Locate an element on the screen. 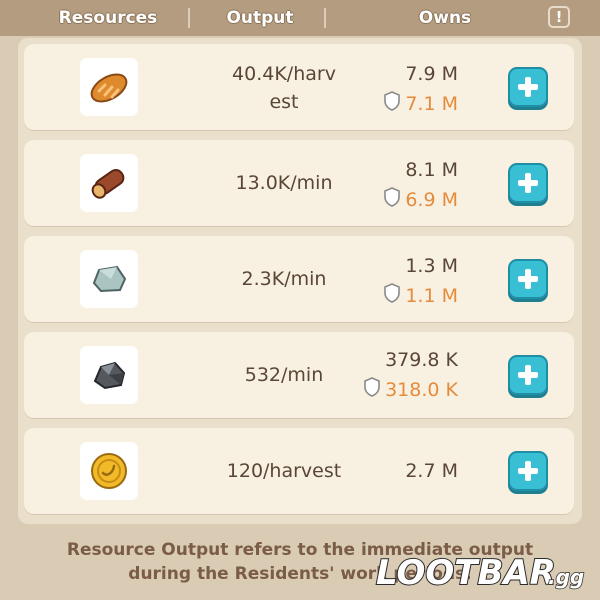 The image size is (600, 600). protected-value: 7.1 M is located at coordinates (431, 104).